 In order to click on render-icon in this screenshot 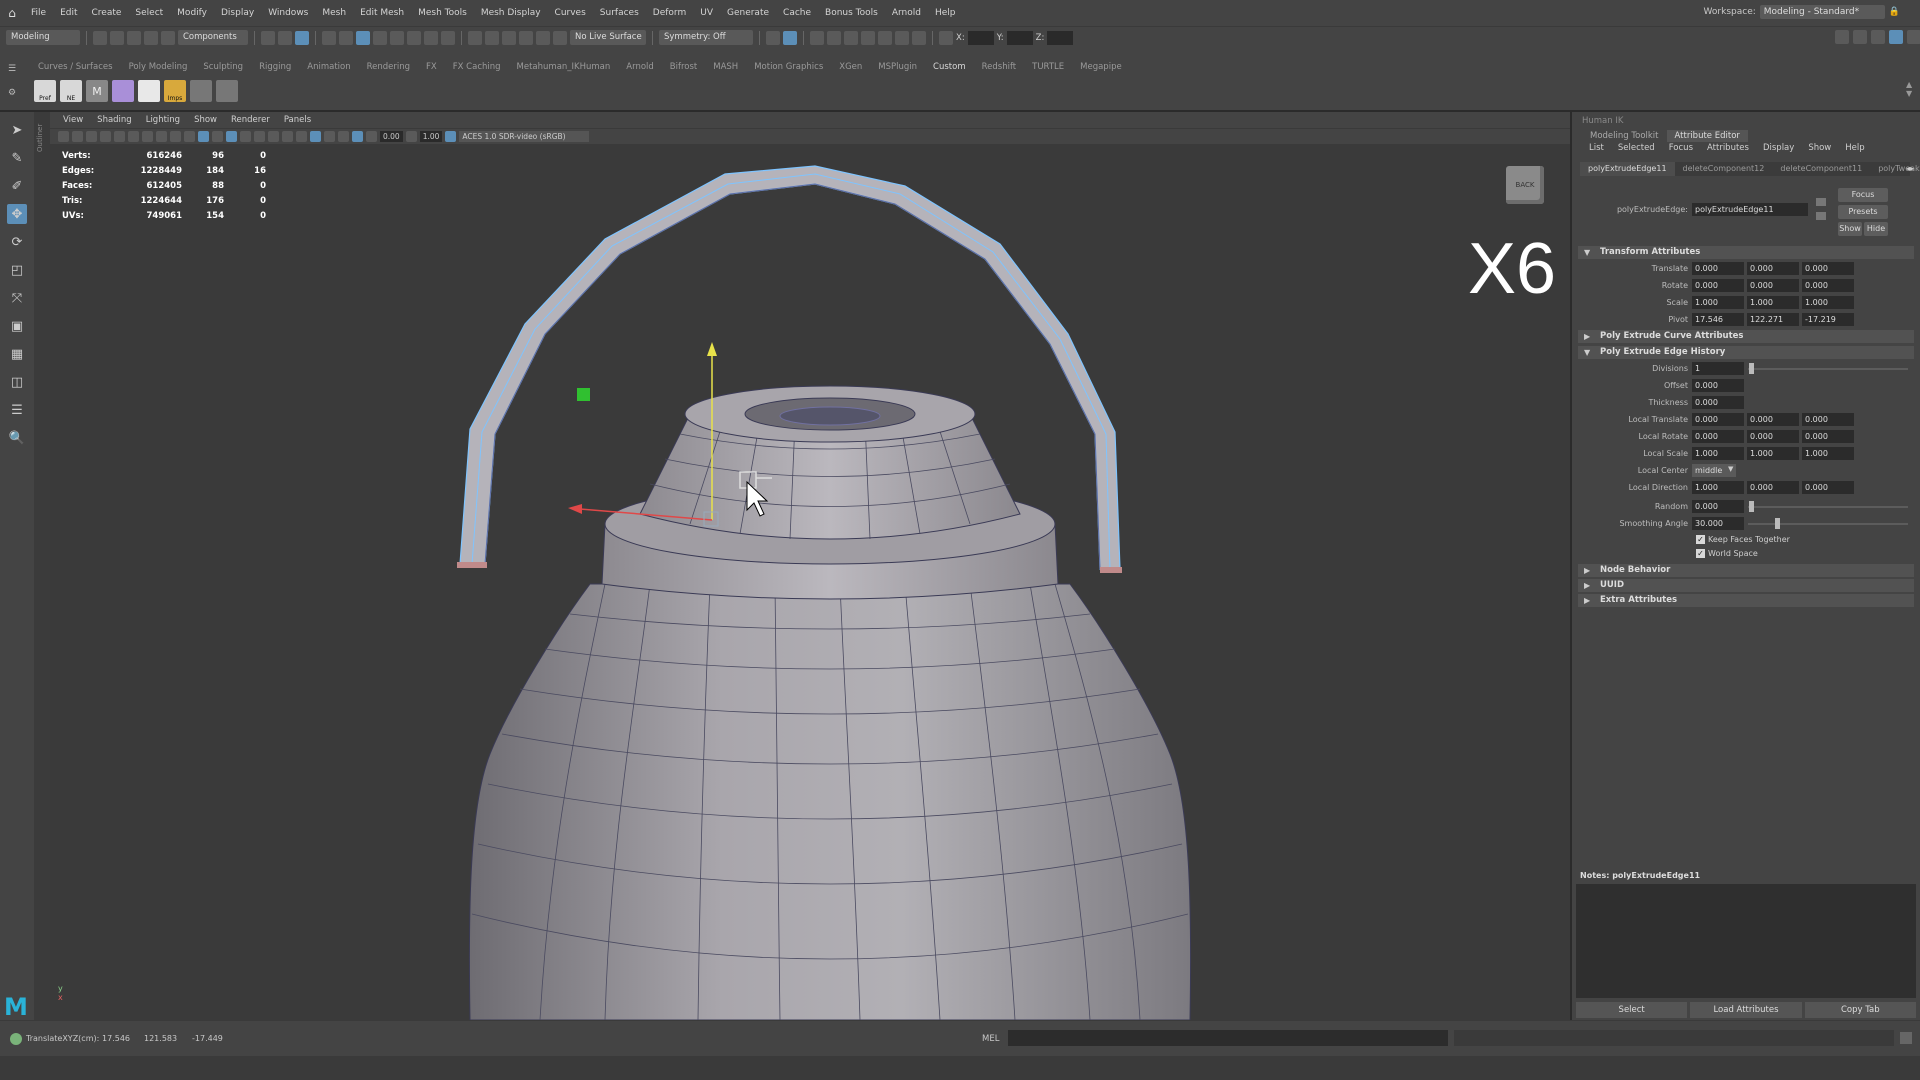, I will do `click(817, 37)`.